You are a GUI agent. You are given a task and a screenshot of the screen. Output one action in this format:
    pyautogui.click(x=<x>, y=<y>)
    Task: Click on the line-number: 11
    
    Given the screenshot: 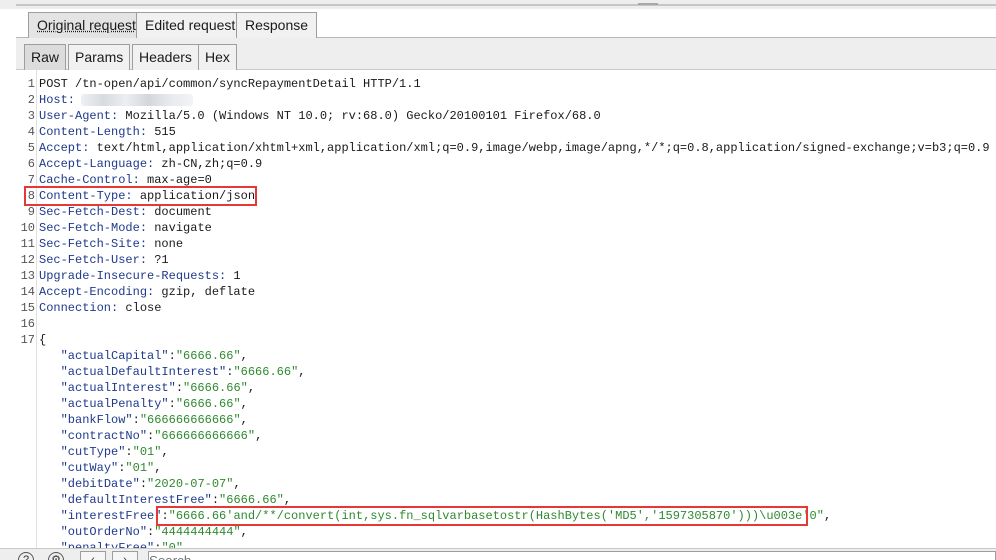 What is the action you would take?
    pyautogui.click(x=27, y=244)
    